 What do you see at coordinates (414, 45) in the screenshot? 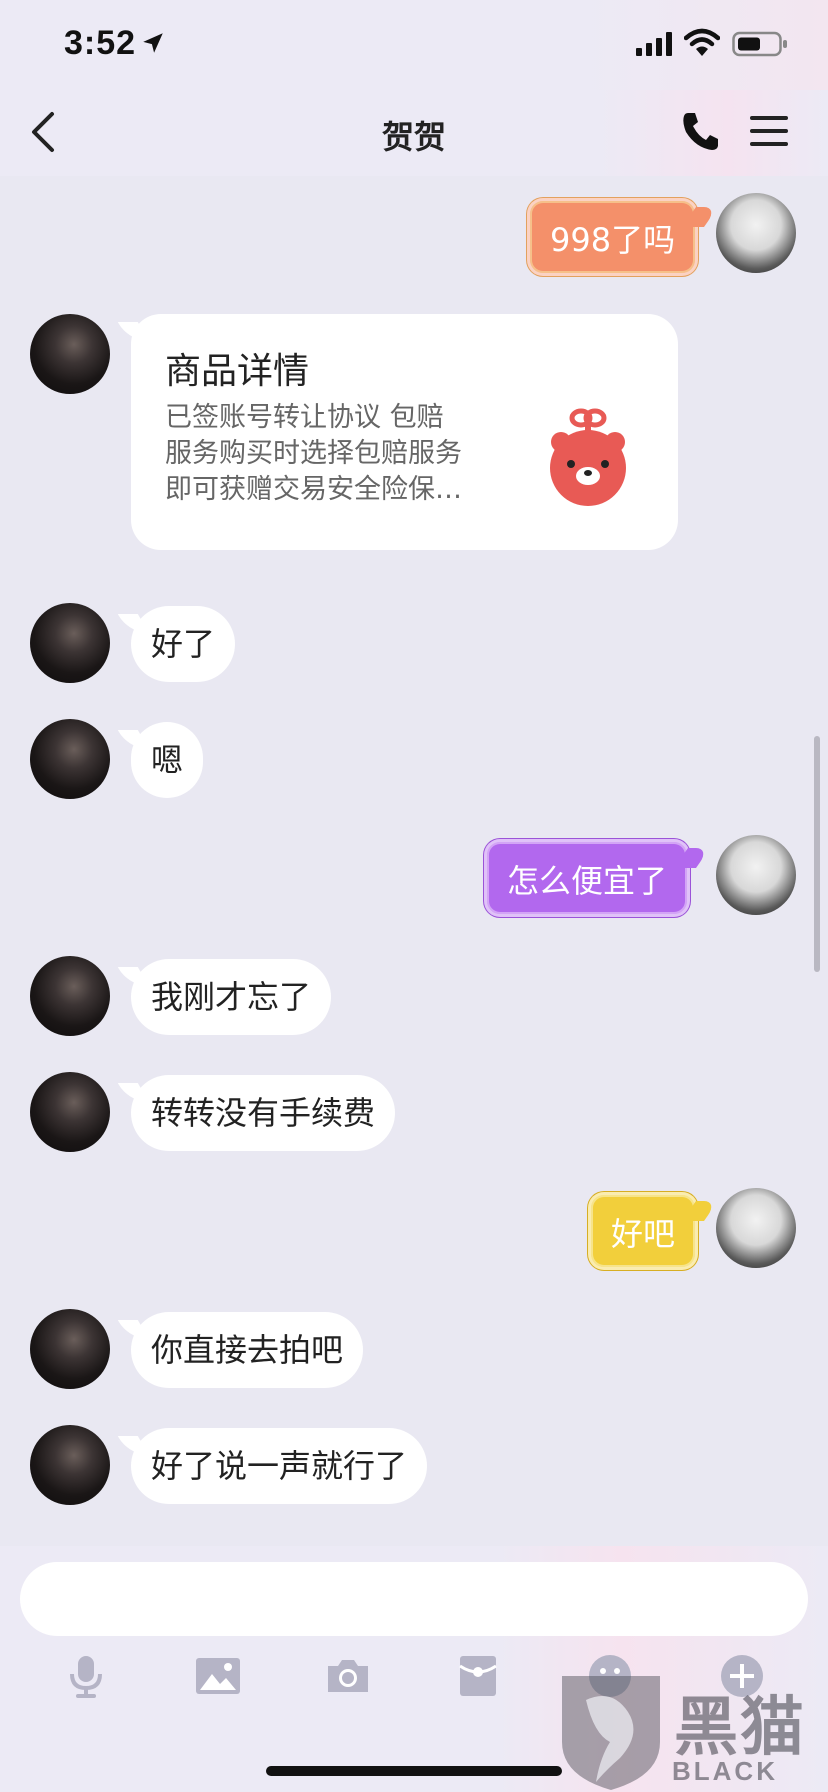
I see `status-bar: 3:52` at bounding box center [414, 45].